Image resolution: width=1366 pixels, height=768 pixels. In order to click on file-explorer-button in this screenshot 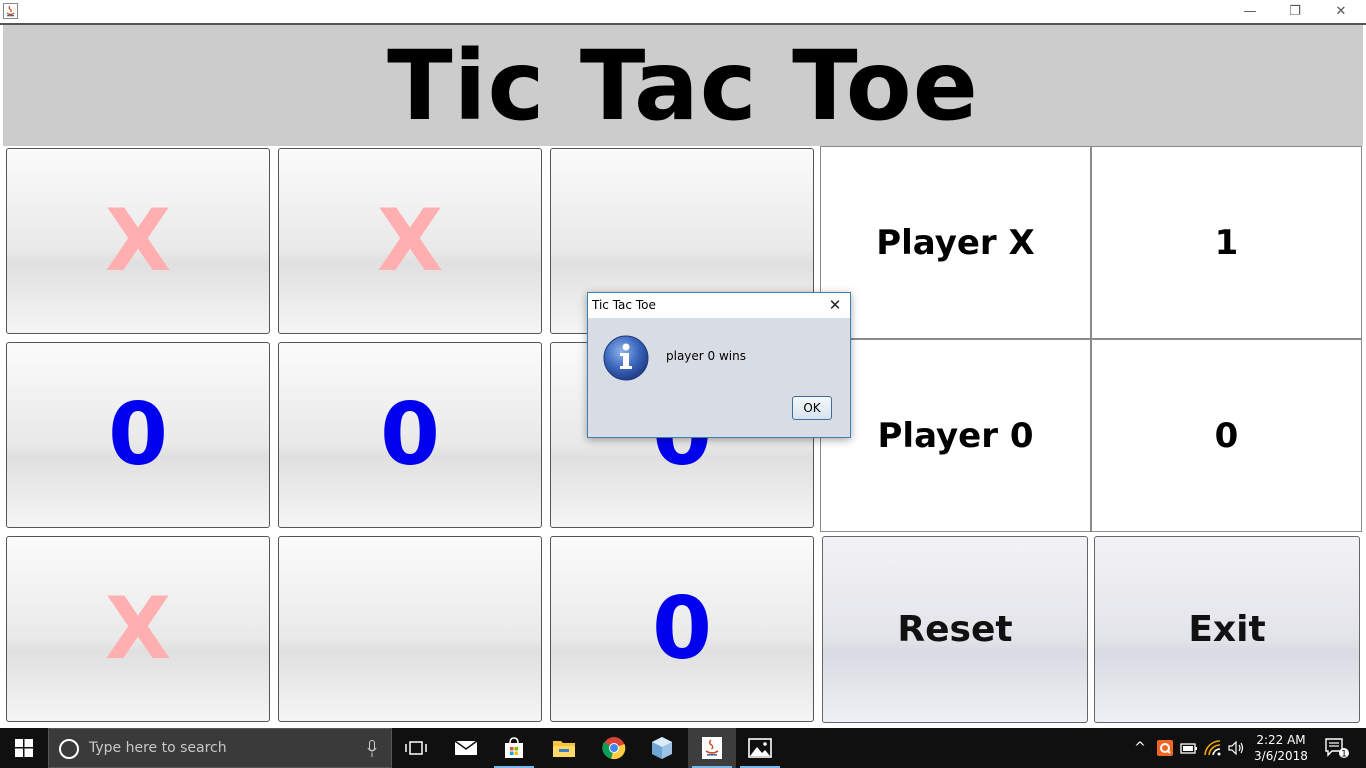, I will do `click(564, 748)`.